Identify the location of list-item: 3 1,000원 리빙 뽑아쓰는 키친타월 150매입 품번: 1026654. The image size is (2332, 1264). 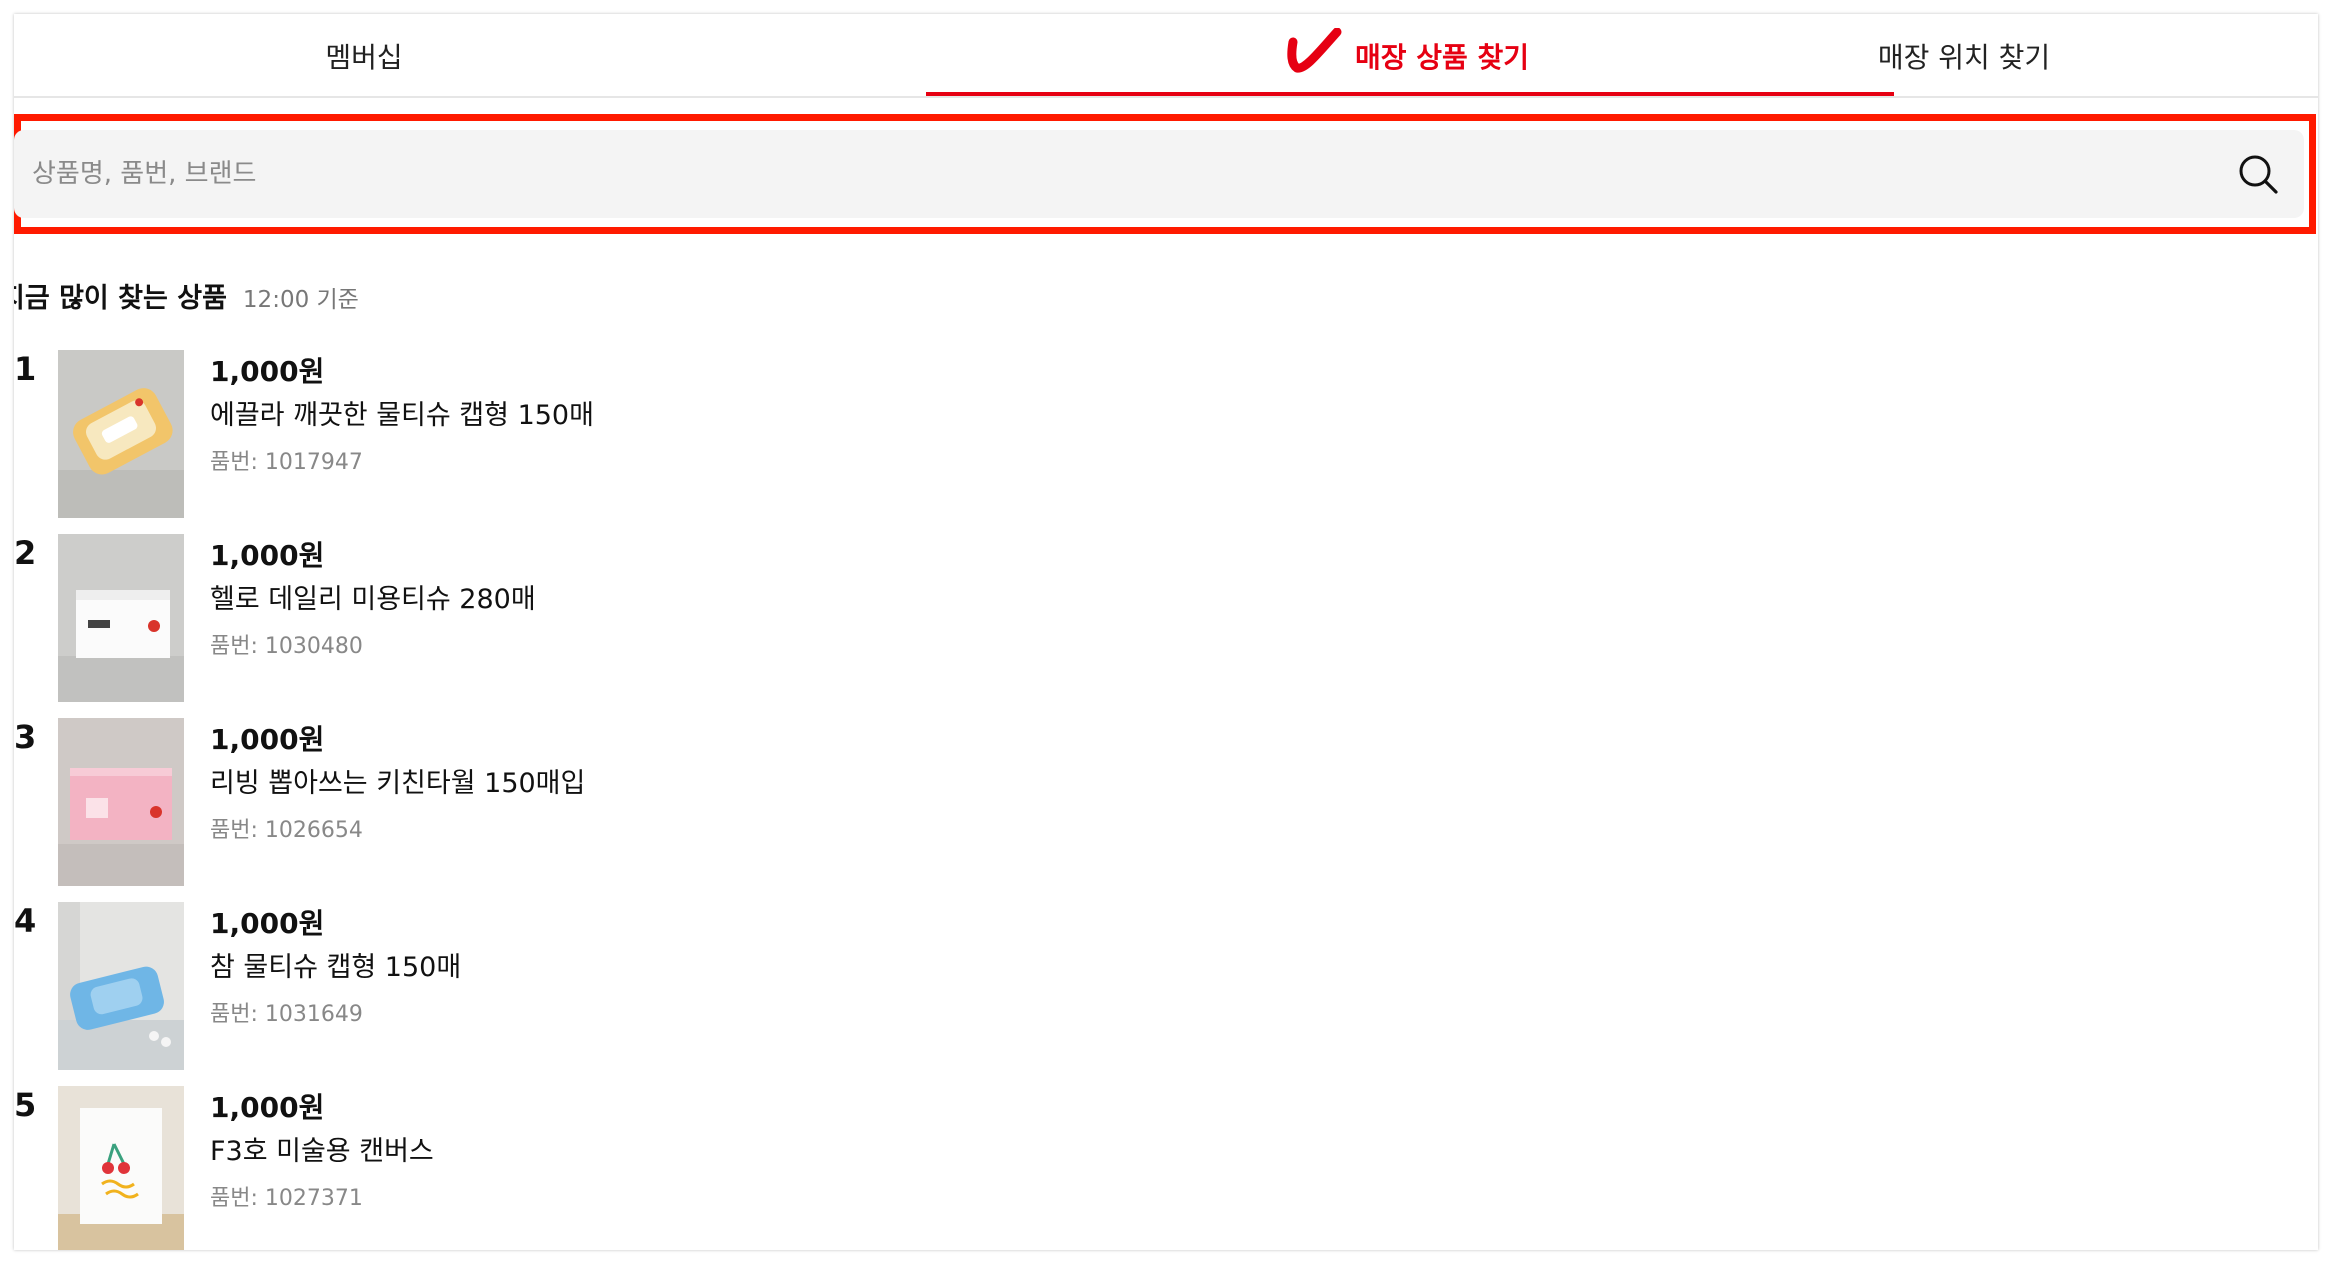
(1154, 803).